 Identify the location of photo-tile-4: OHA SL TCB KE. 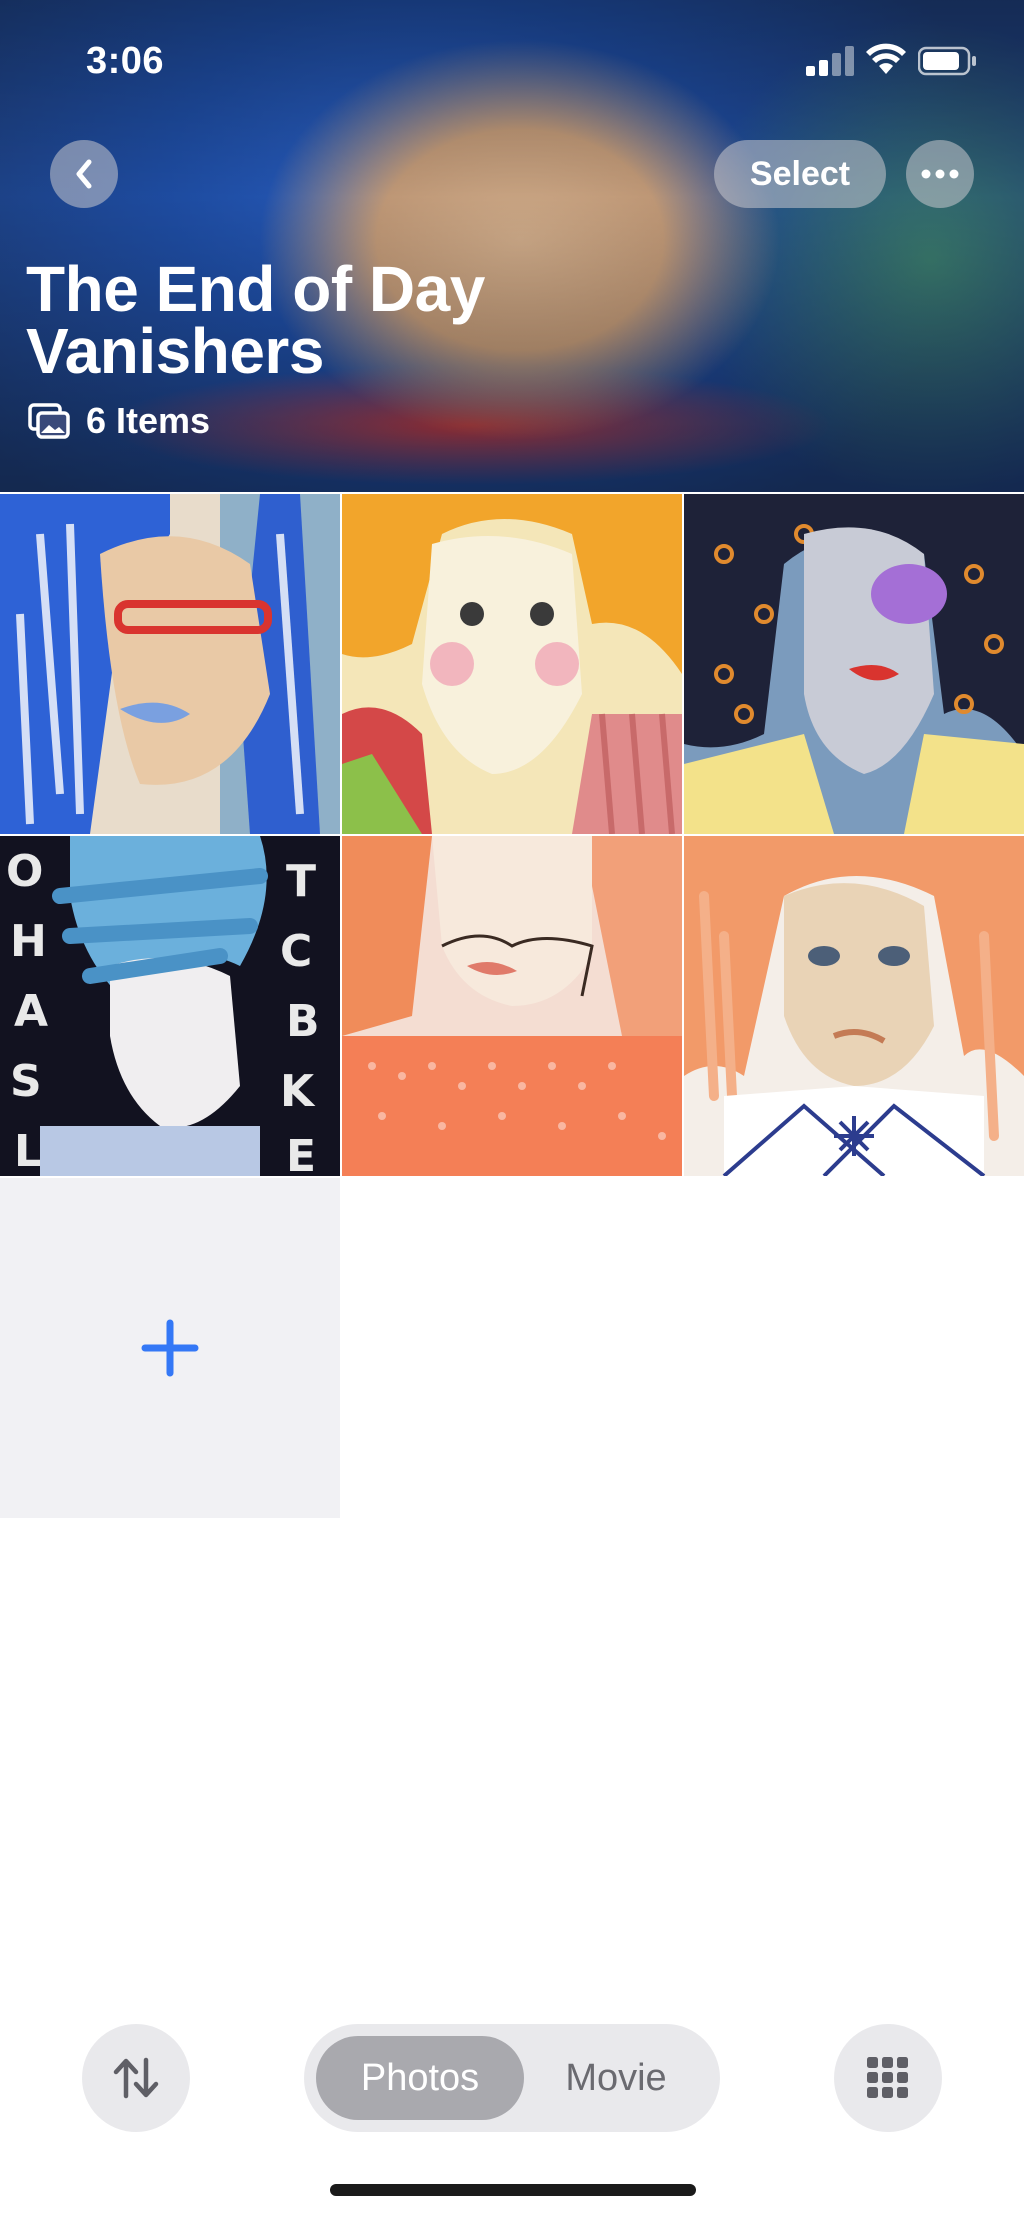
(170, 1006).